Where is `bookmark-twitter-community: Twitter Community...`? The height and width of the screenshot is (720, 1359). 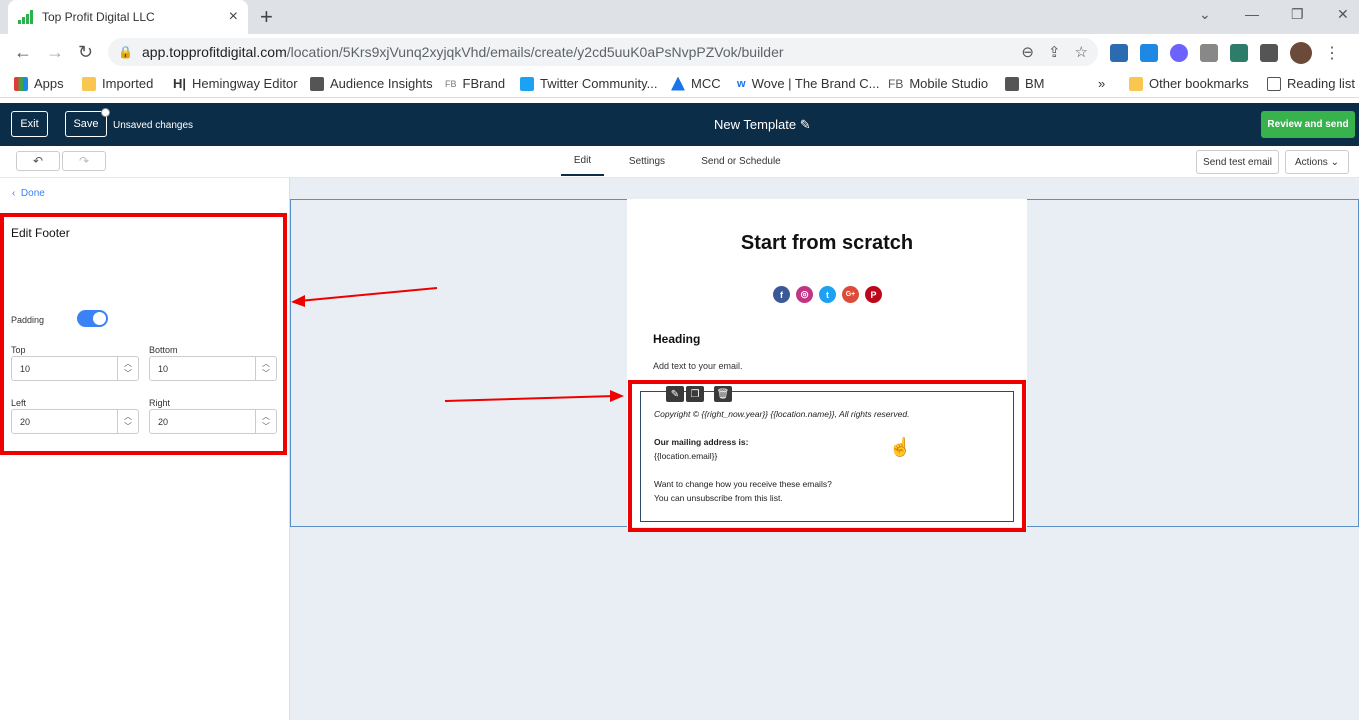 bookmark-twitter-community: Twitter Community... is located at coordinates (589, 83).